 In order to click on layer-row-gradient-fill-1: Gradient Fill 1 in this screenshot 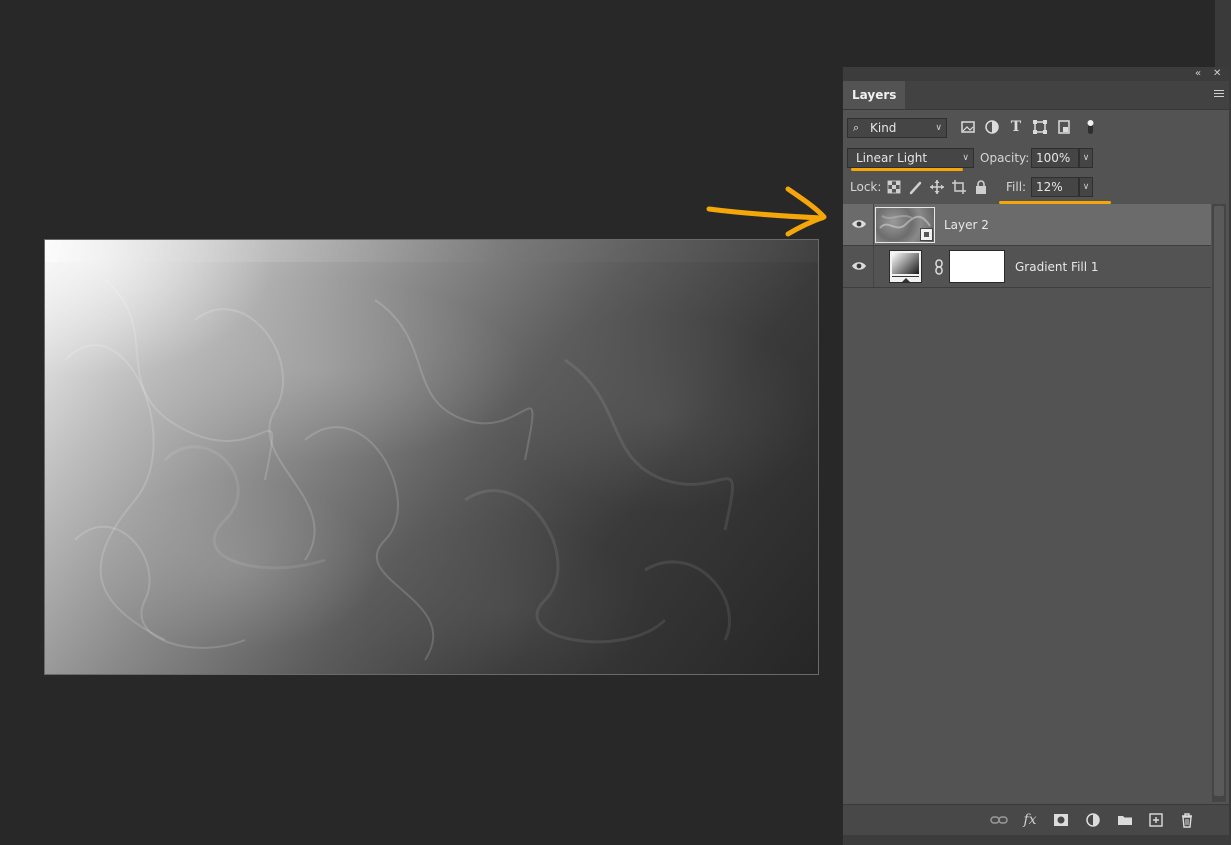, I will do `click(1027, 267)`.